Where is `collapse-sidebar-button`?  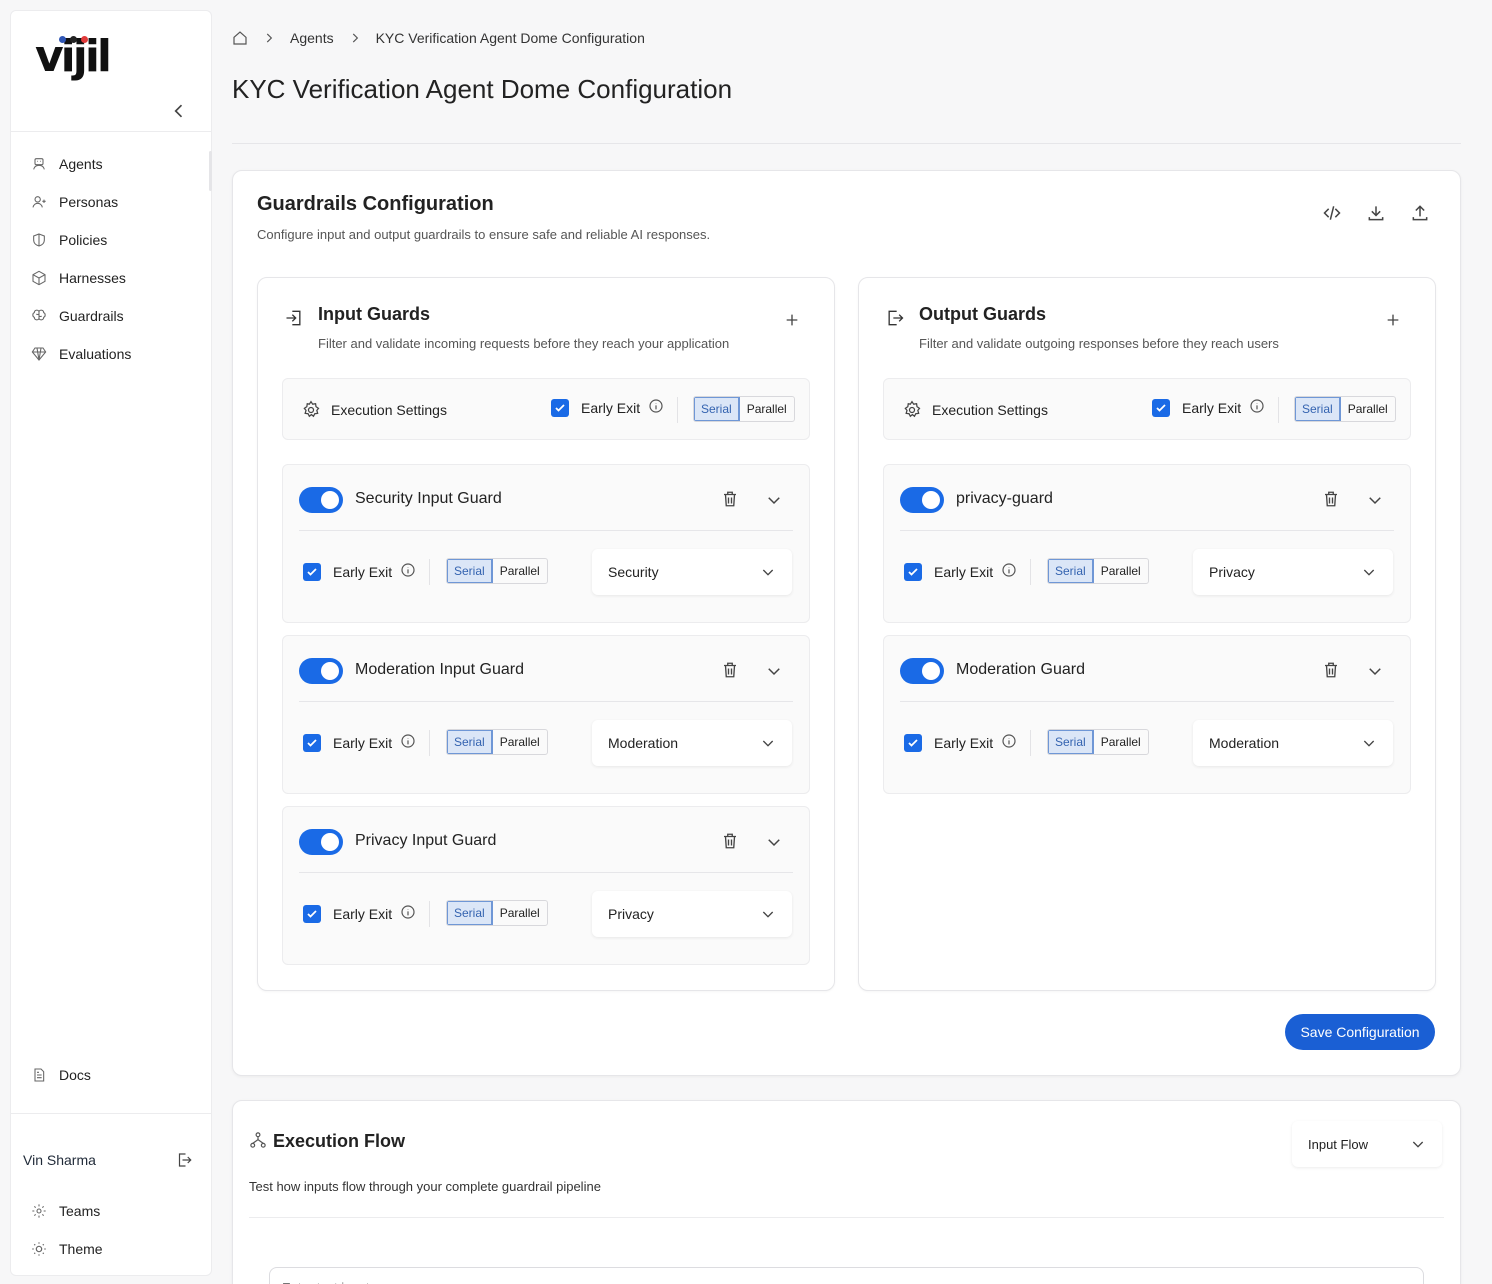
collapse-sidebar-button is located at coordinates (179, 111).